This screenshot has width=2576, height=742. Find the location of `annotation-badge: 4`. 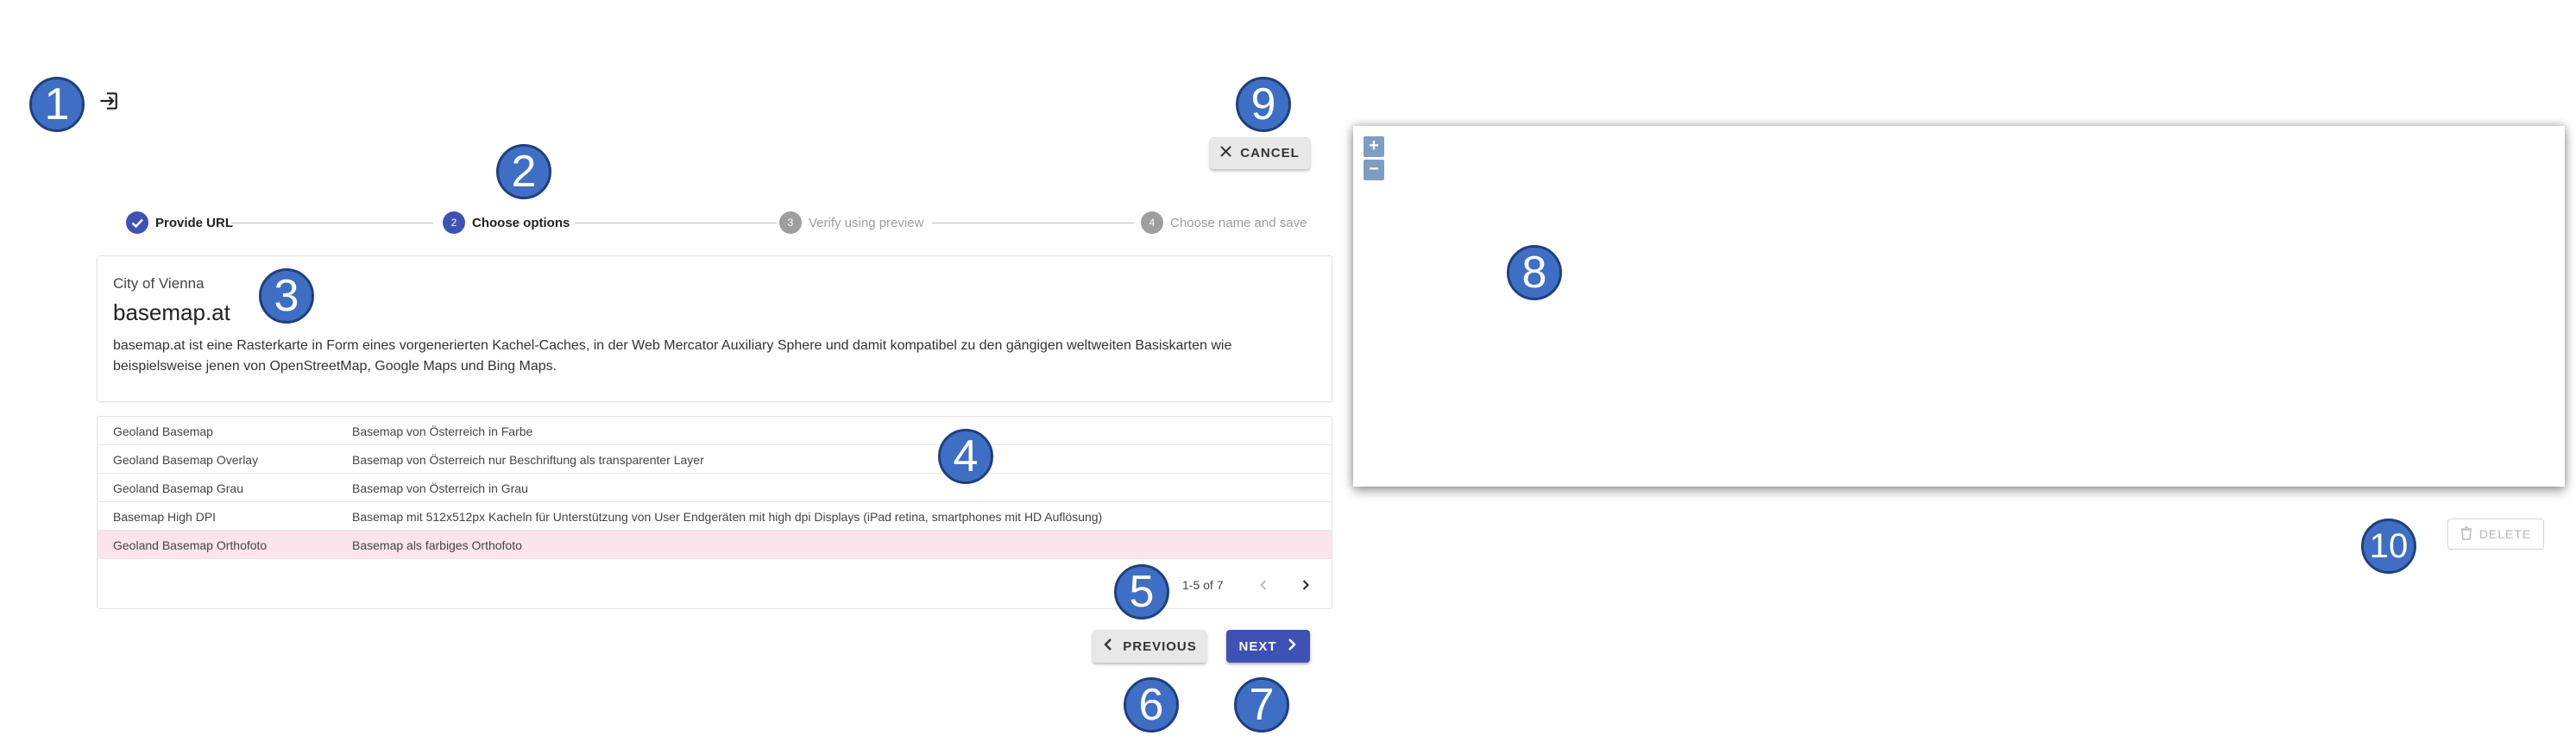

annotation-badge: 4 is located at coordinates (965, 456).